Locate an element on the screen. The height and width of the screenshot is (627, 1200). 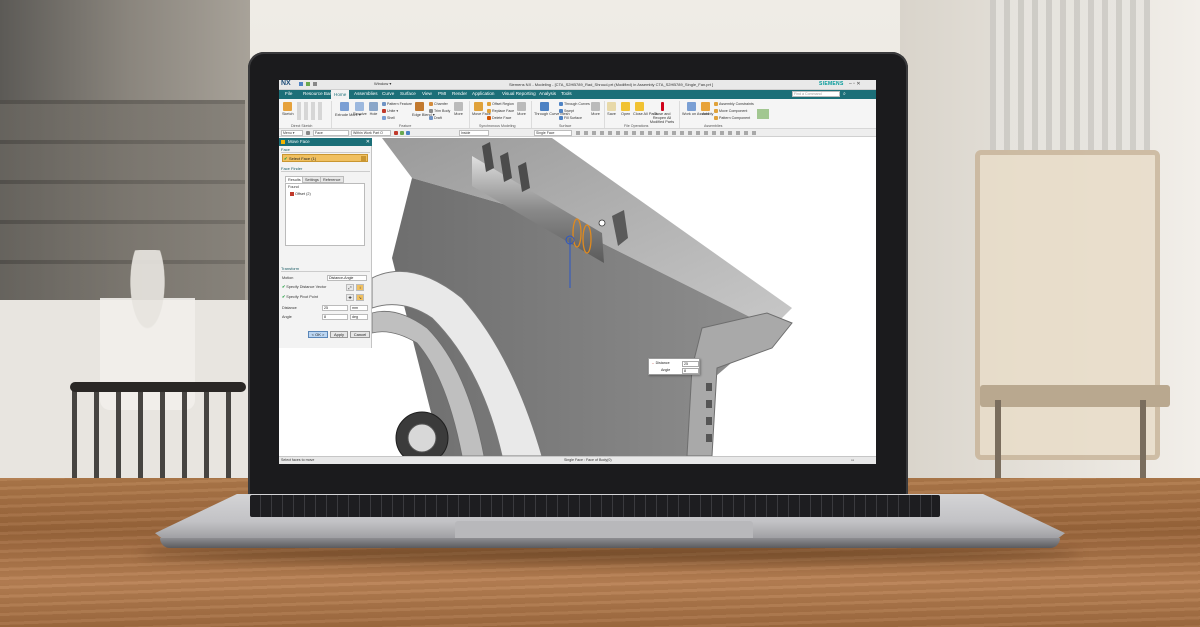
move-component-button: Move Component is located at coordinates (730, 111).